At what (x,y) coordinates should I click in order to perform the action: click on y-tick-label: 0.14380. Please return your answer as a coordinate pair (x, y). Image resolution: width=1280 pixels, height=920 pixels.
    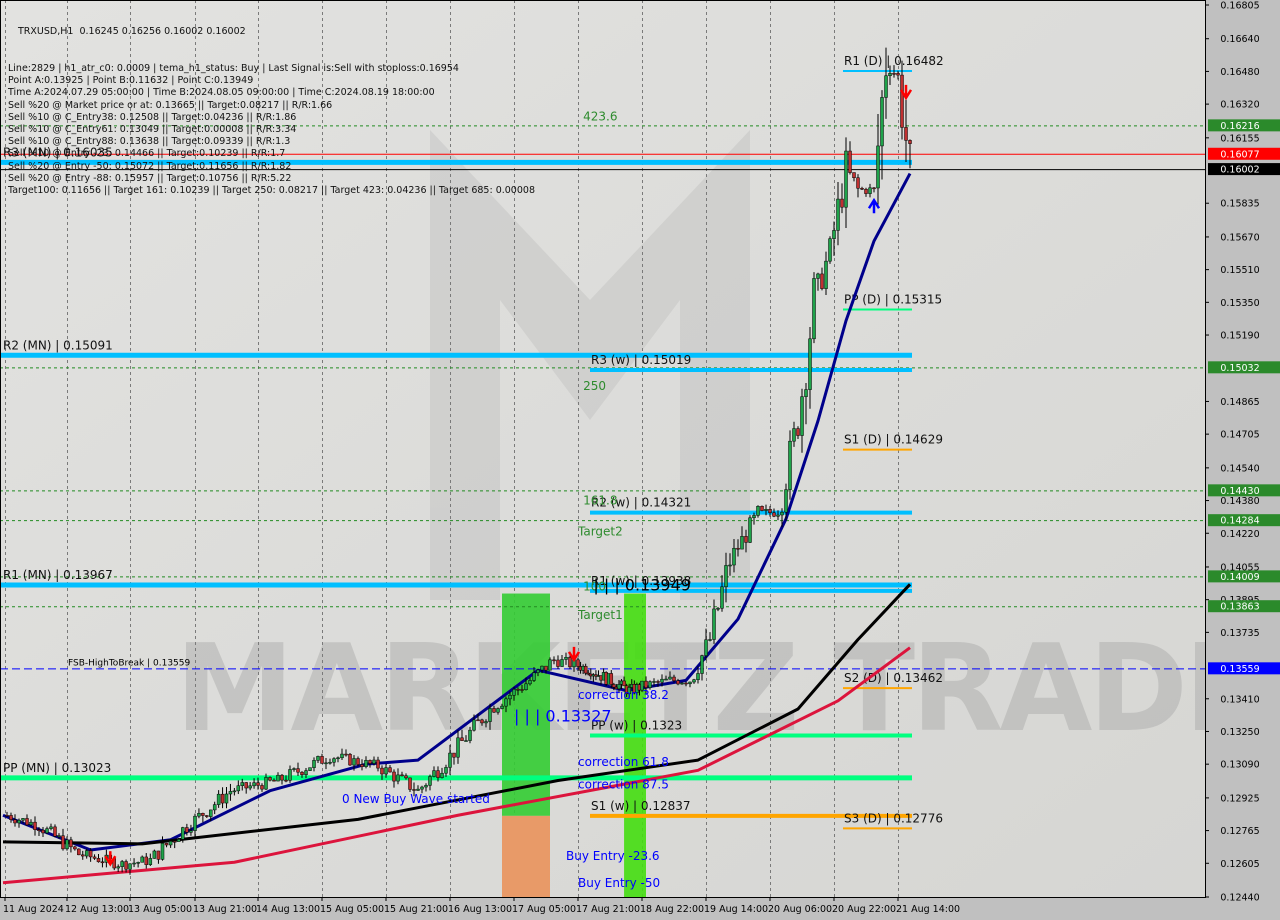
    Looking at the image, I should click on (1239, 501).